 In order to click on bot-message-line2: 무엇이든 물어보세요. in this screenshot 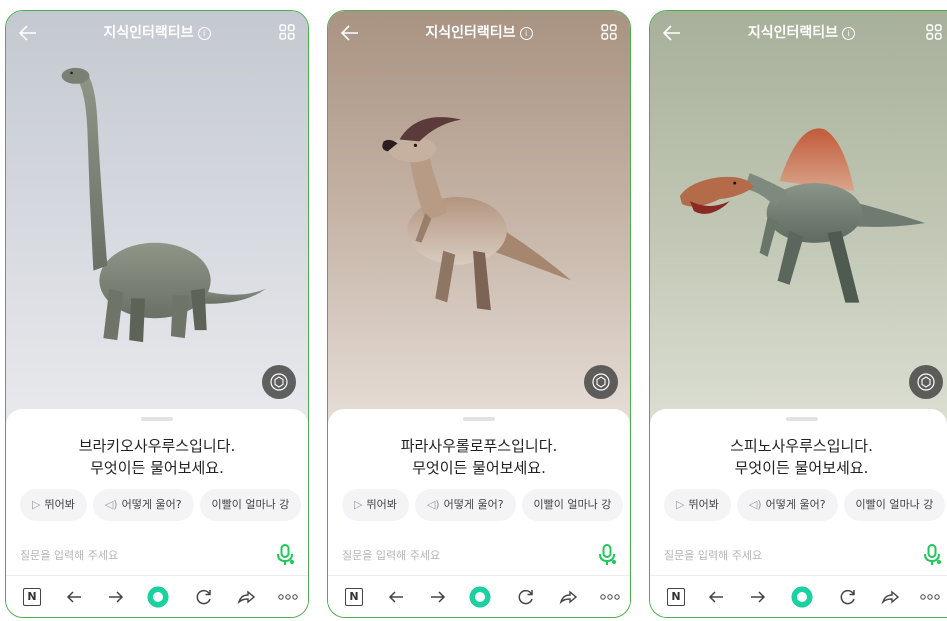, I will do `click(479, 468)`.